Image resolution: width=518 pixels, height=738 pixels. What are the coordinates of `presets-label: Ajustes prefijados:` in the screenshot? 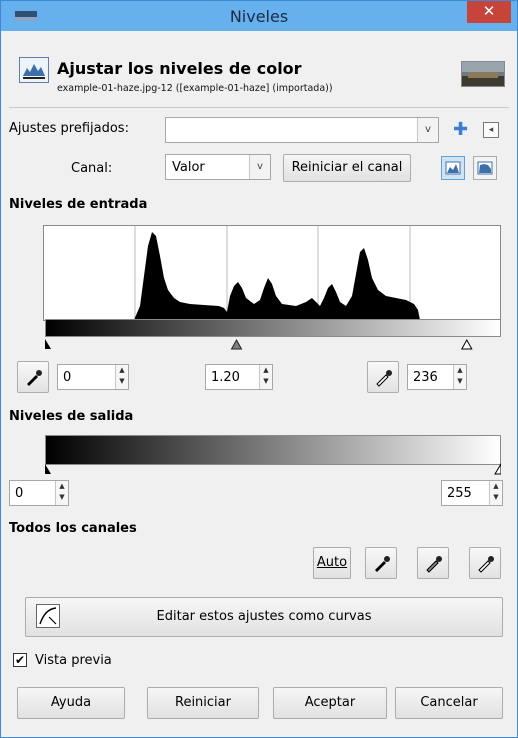 It's located at (69, 128).